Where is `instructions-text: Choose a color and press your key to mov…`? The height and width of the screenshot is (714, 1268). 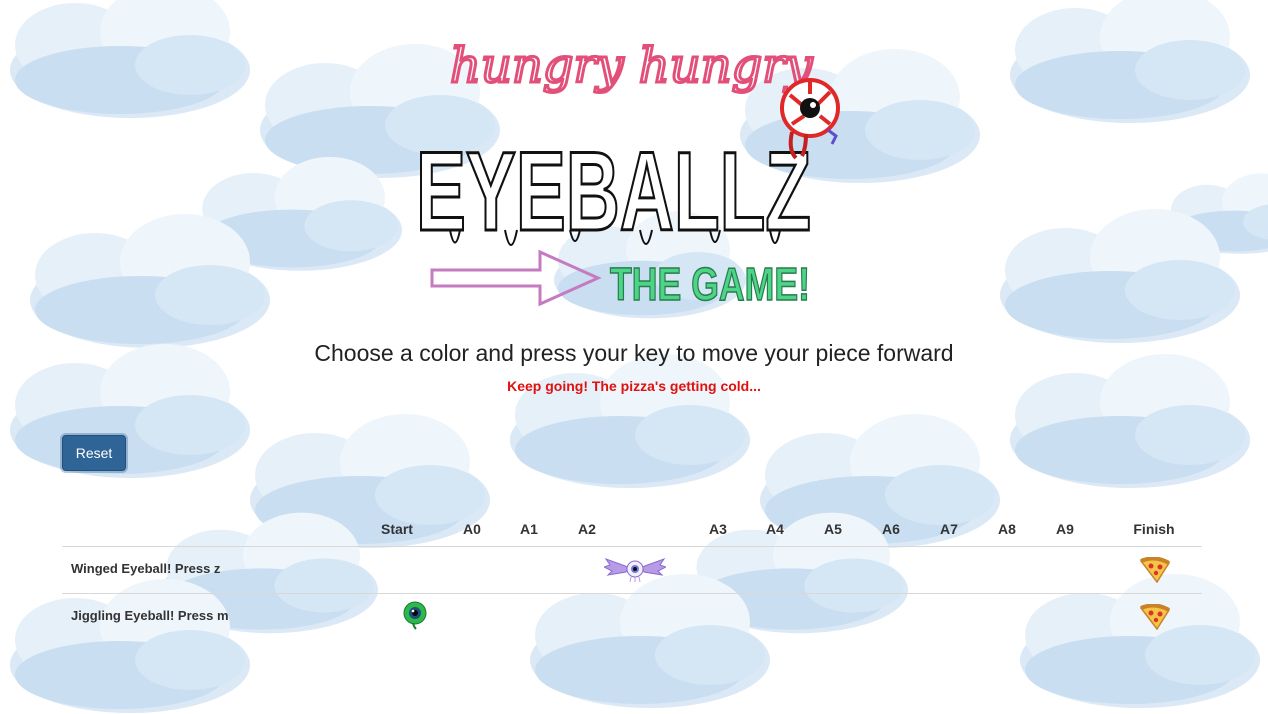 instructions-text: Choose a color and press your key to mov… is located at coordinates (634, 353).